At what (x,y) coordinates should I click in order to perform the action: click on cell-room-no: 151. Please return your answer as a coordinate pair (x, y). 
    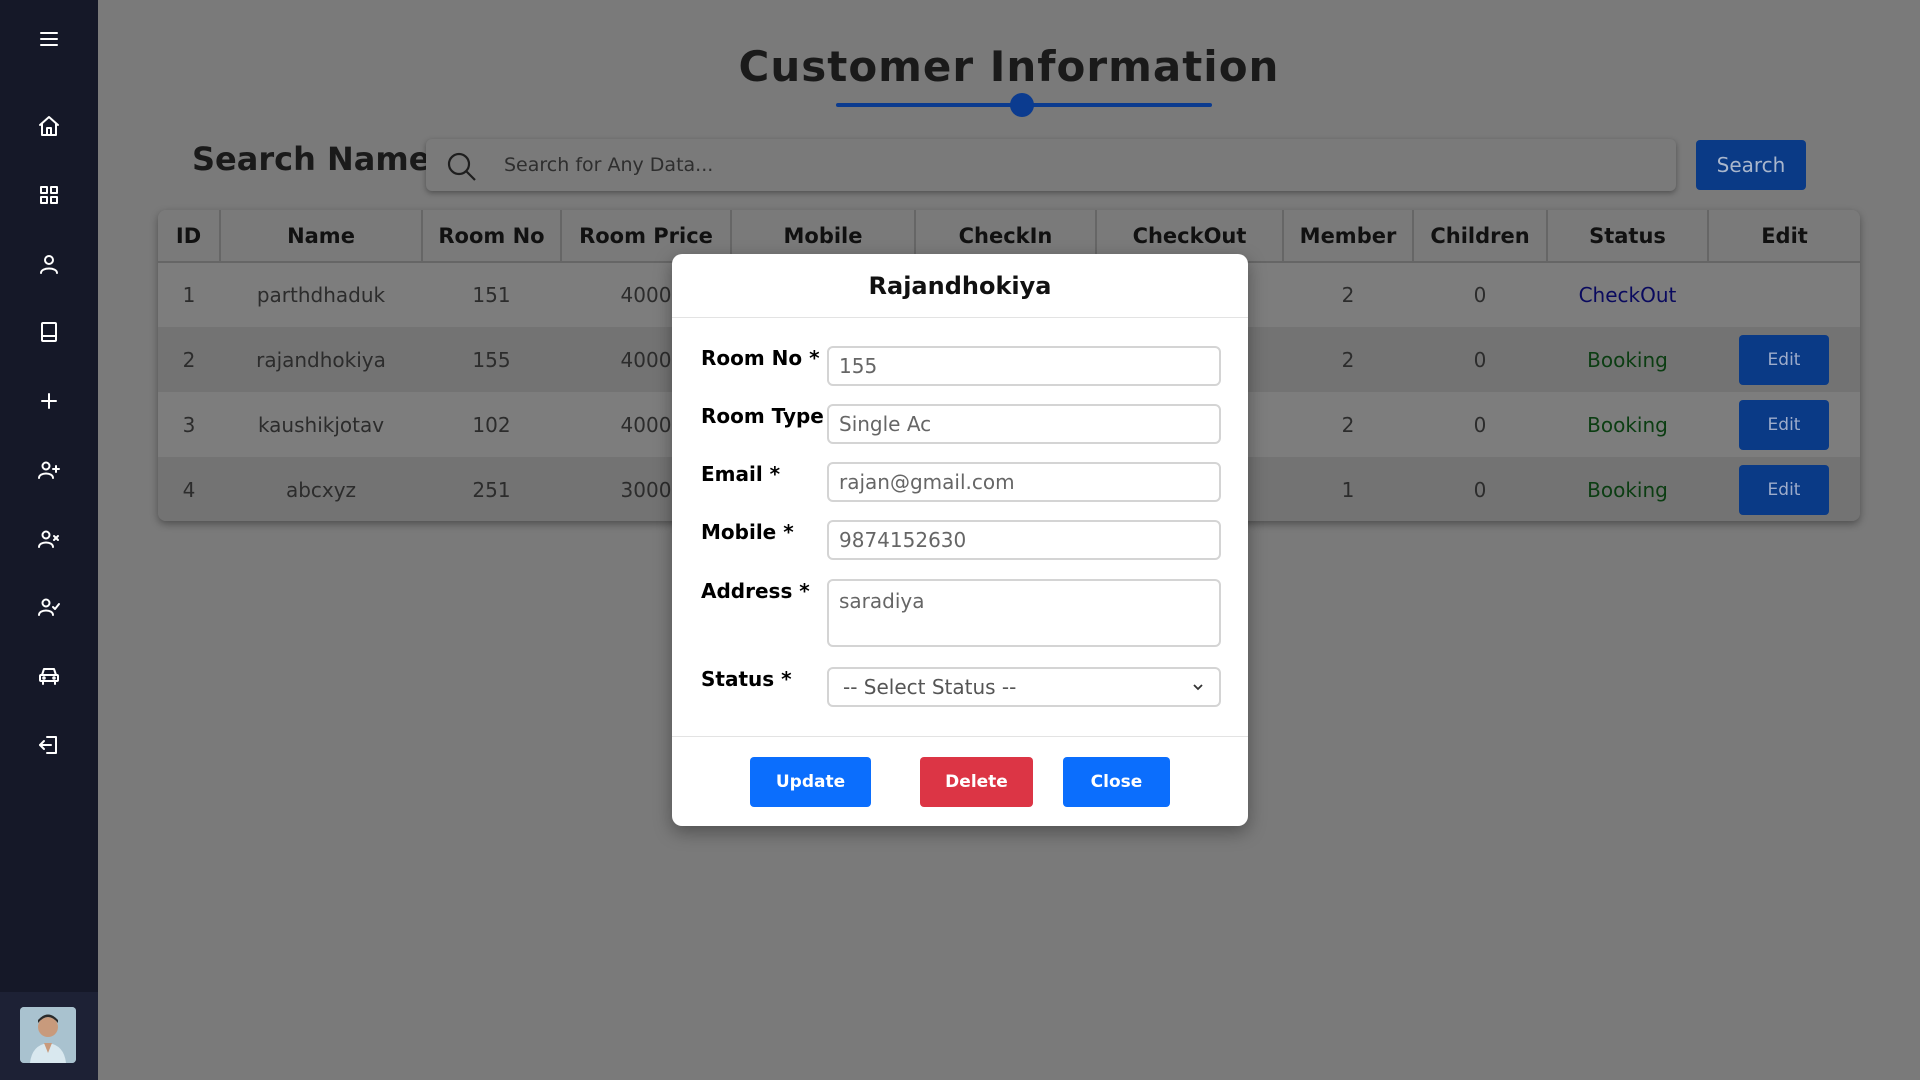
    Looking at the image, I should click on (491, 294).